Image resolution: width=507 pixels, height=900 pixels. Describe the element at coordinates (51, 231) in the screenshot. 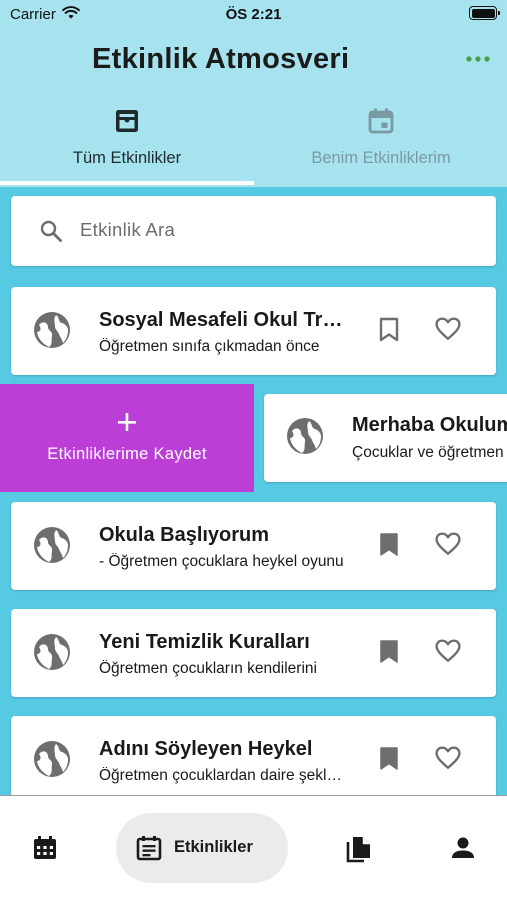

I see `search-icon` at that location.